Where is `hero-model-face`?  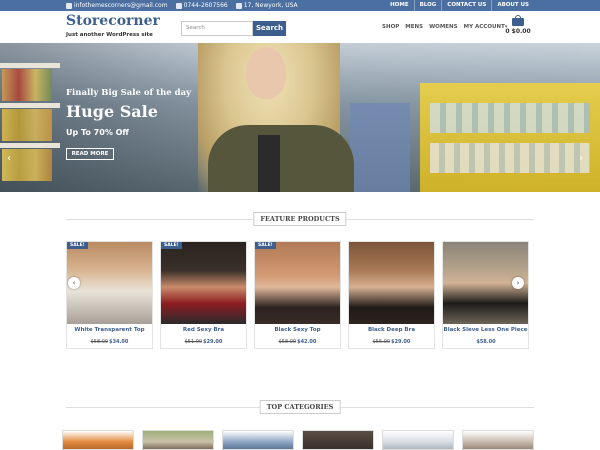
hero-model-face is located at coordinates (266, 73).